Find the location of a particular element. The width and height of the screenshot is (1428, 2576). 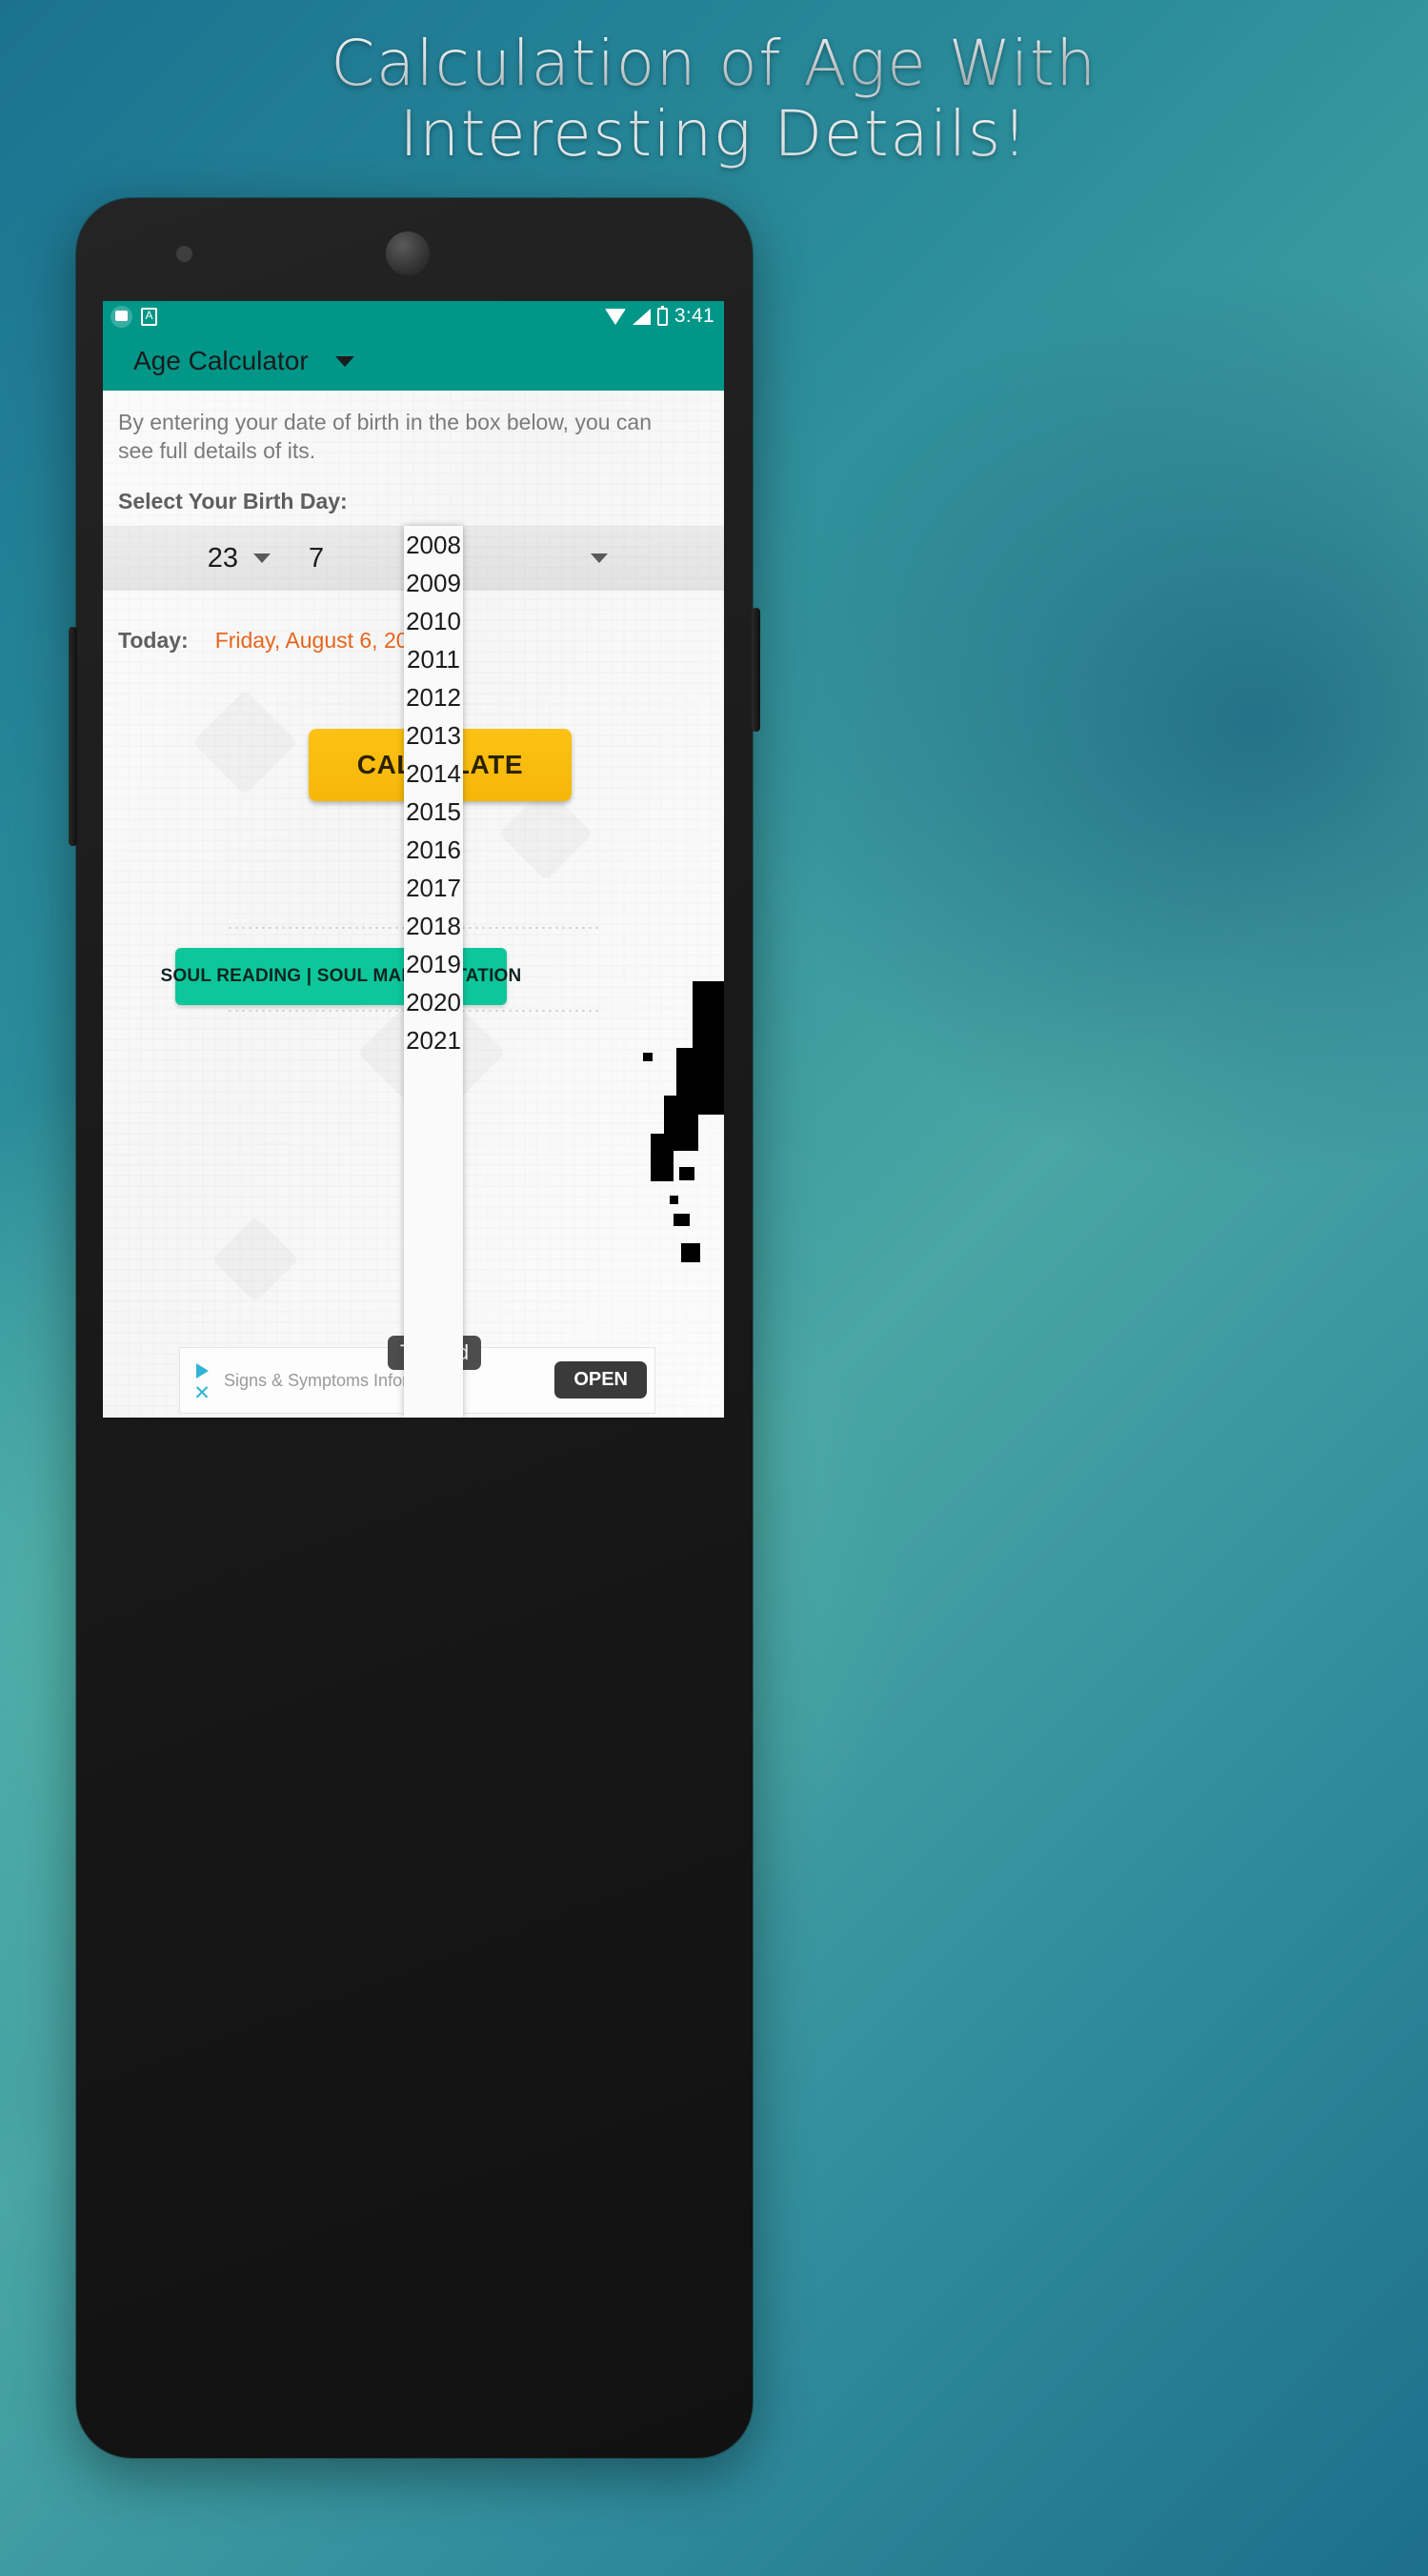

status-bar-system: 3:41 is located at coordinates (659, 317).